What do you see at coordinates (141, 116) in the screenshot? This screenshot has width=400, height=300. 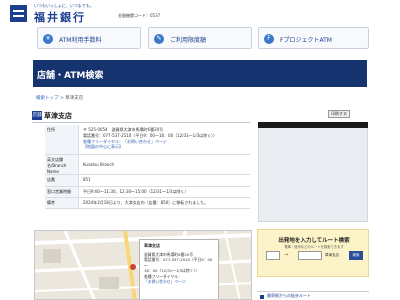 I see `branch-heading: 店舗 草津支店` at bounding box center [141, 116].